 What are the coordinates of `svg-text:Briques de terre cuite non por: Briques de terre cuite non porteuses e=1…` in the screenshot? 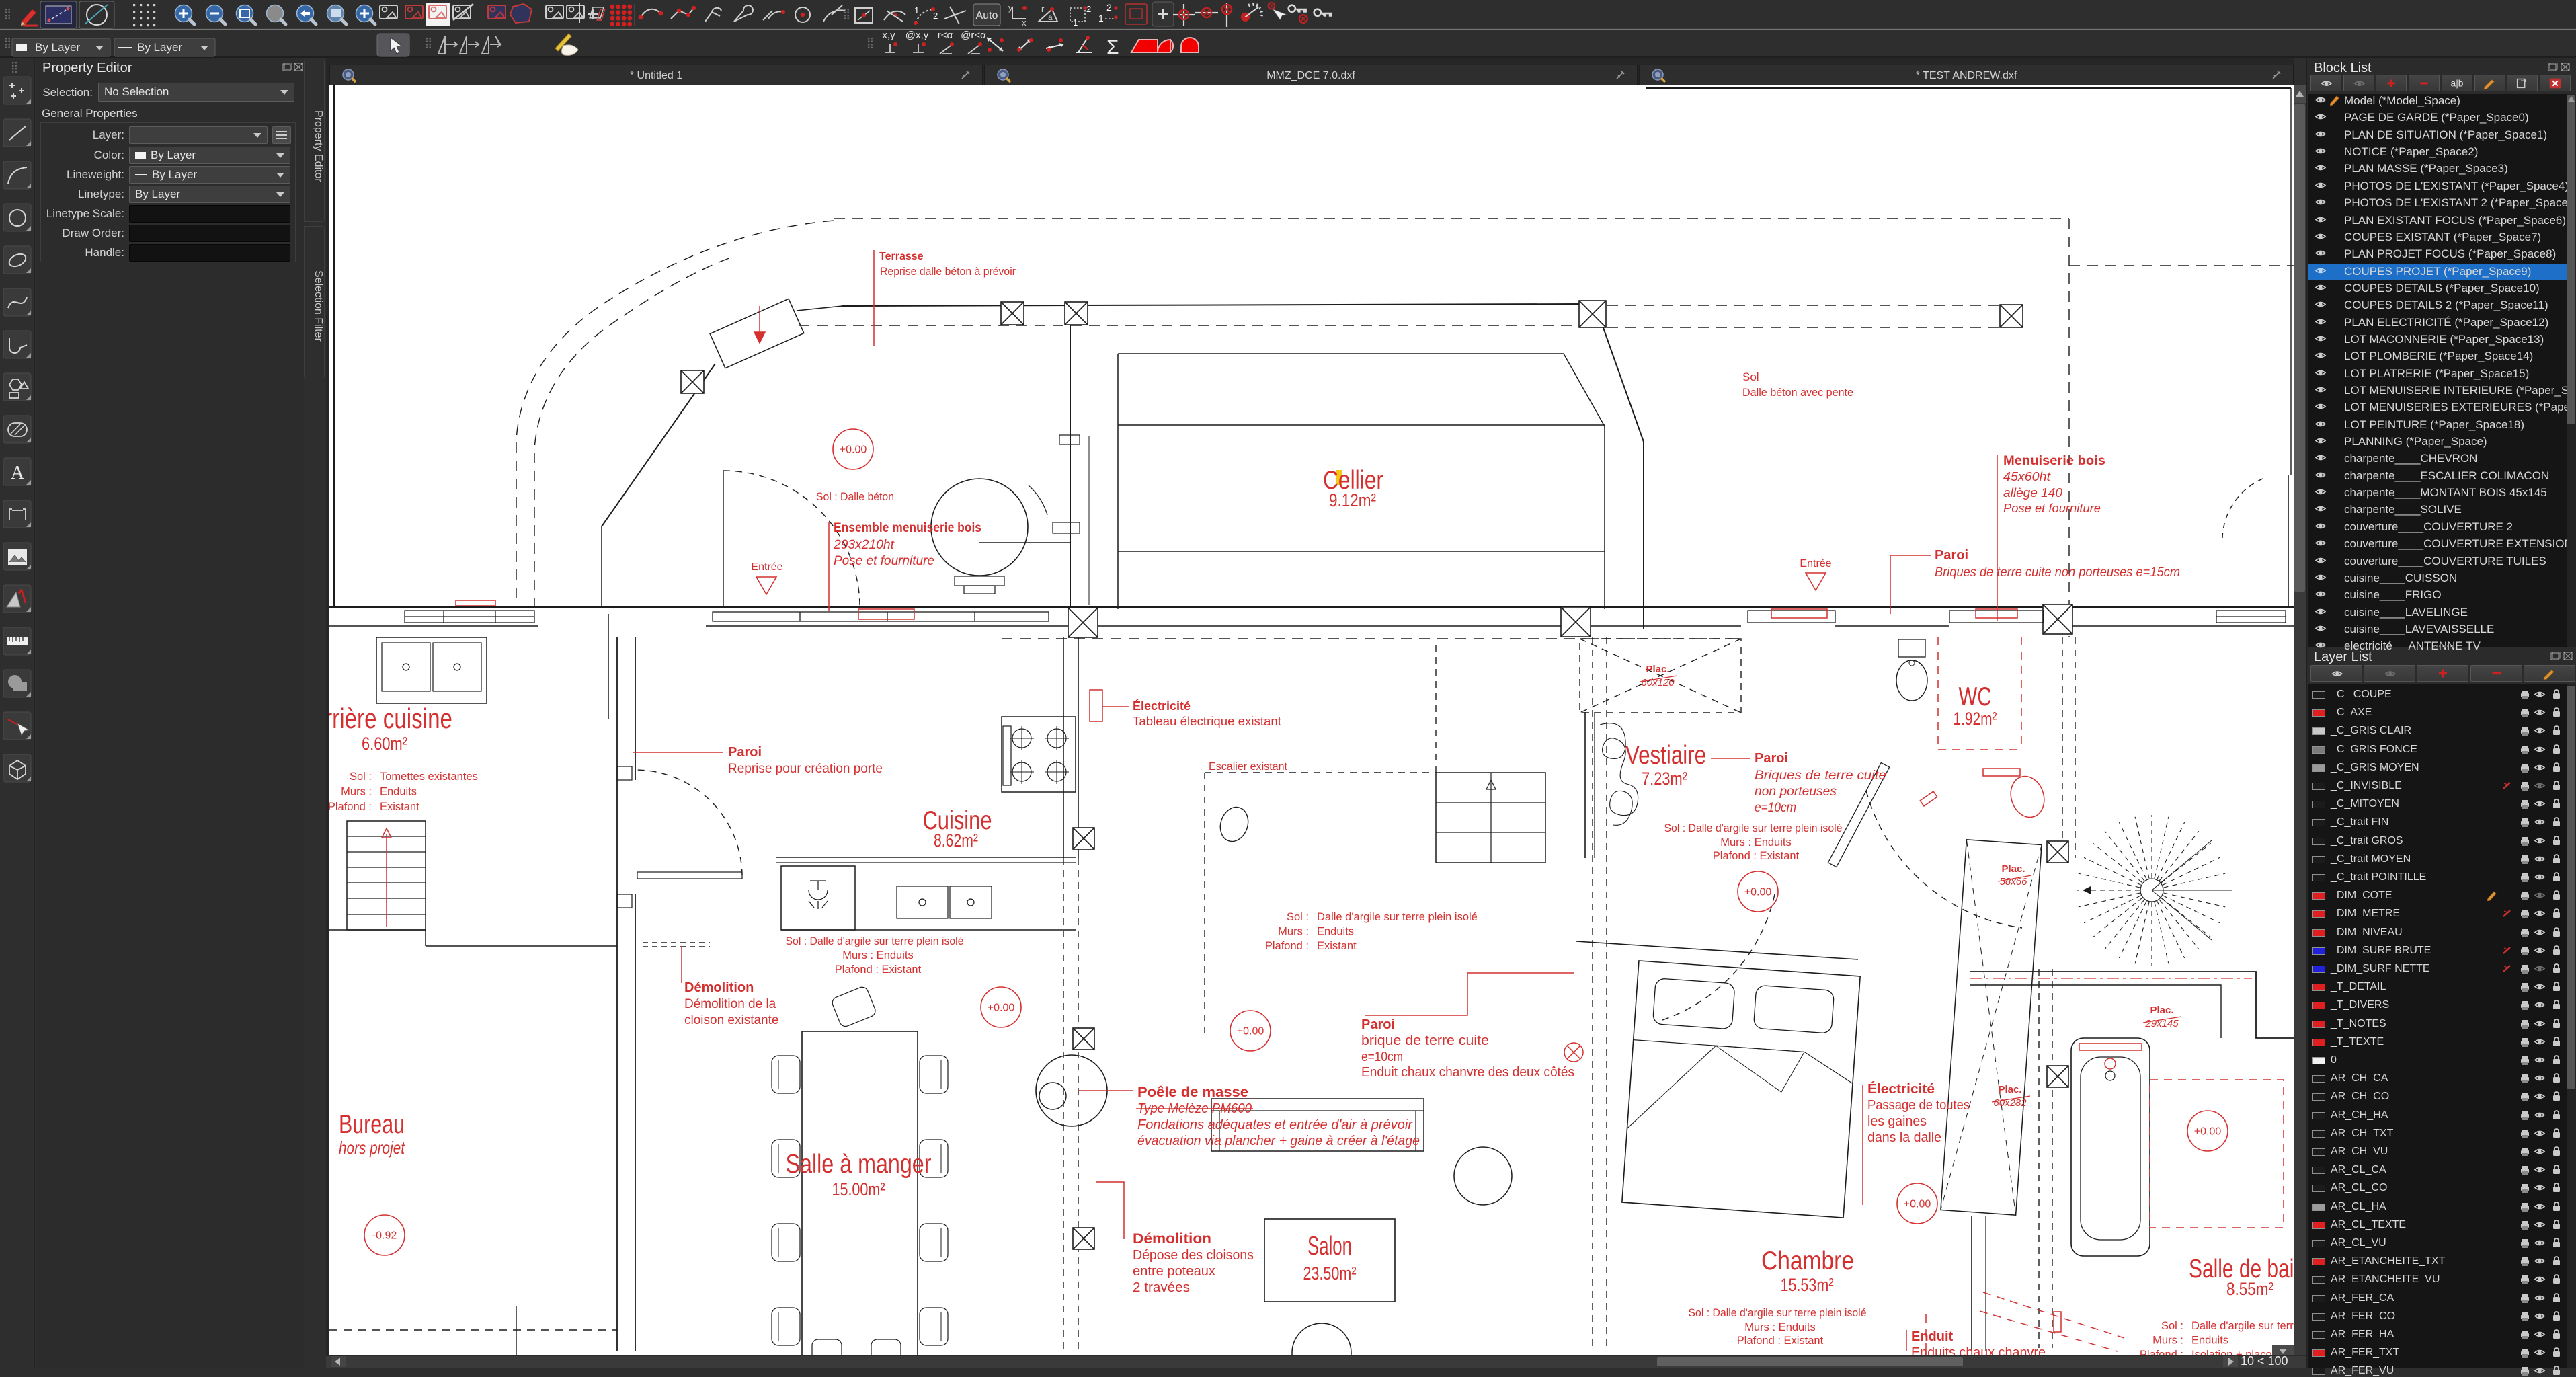 It's located at (2057, 572).